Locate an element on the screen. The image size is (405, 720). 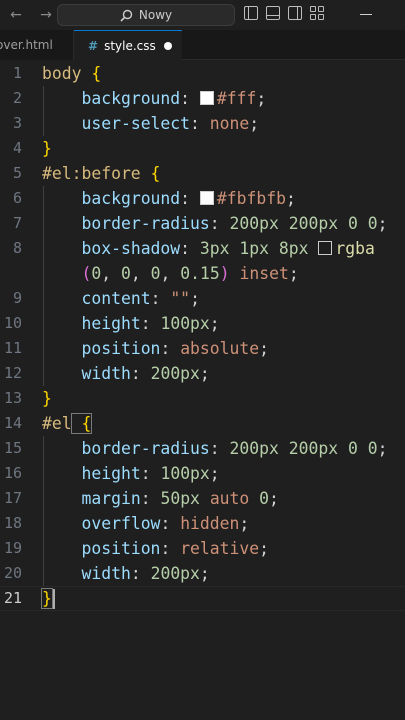
line-number: 12 is located at coordinates (12, 373).